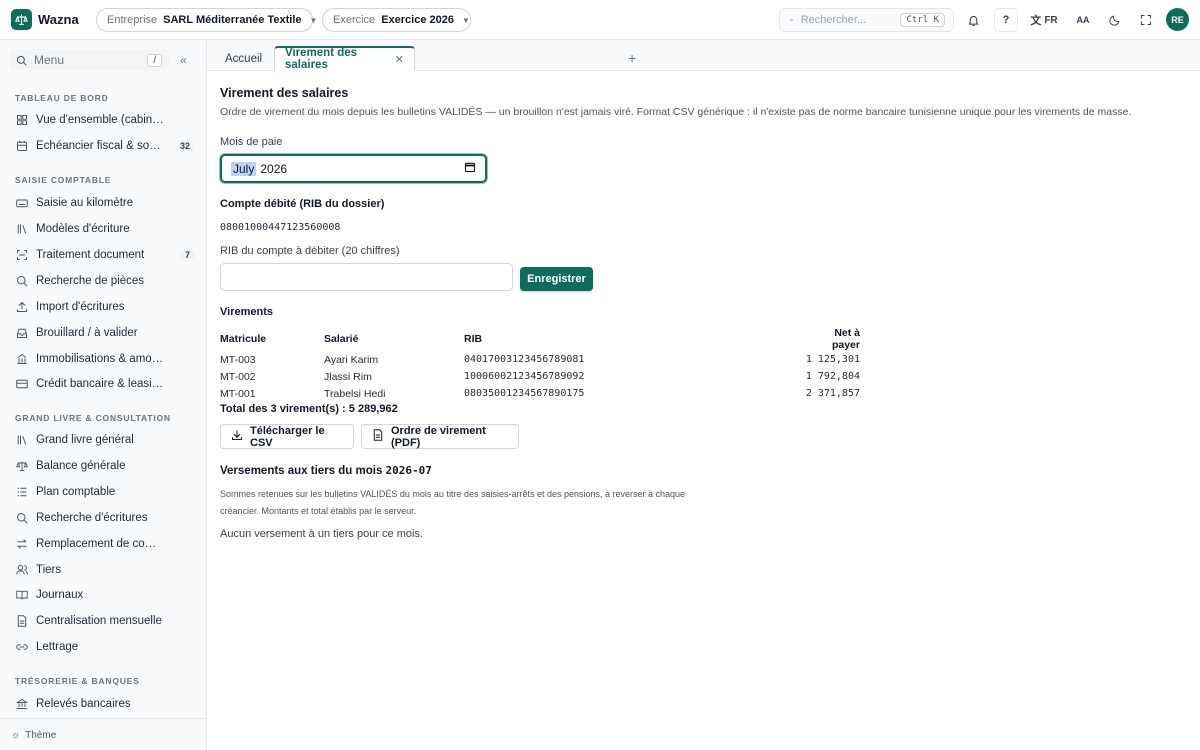  What do you see at coordinates (105, 518) in the screenshot?
I see `sidebar-item-recherche-ecritures: Recherche d'écritures` at bounding box center [105, 518].